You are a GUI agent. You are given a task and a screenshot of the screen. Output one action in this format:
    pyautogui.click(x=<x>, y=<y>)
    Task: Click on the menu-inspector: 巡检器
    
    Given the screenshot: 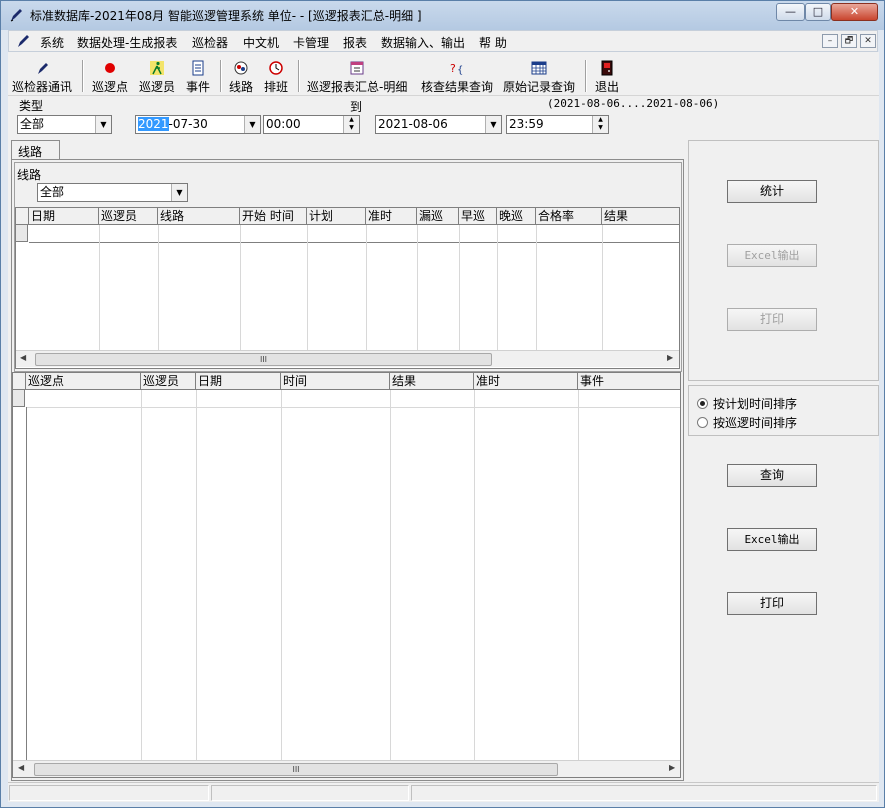 What is the action you would take?
    pyautogui.click(x=210, y=42)
    